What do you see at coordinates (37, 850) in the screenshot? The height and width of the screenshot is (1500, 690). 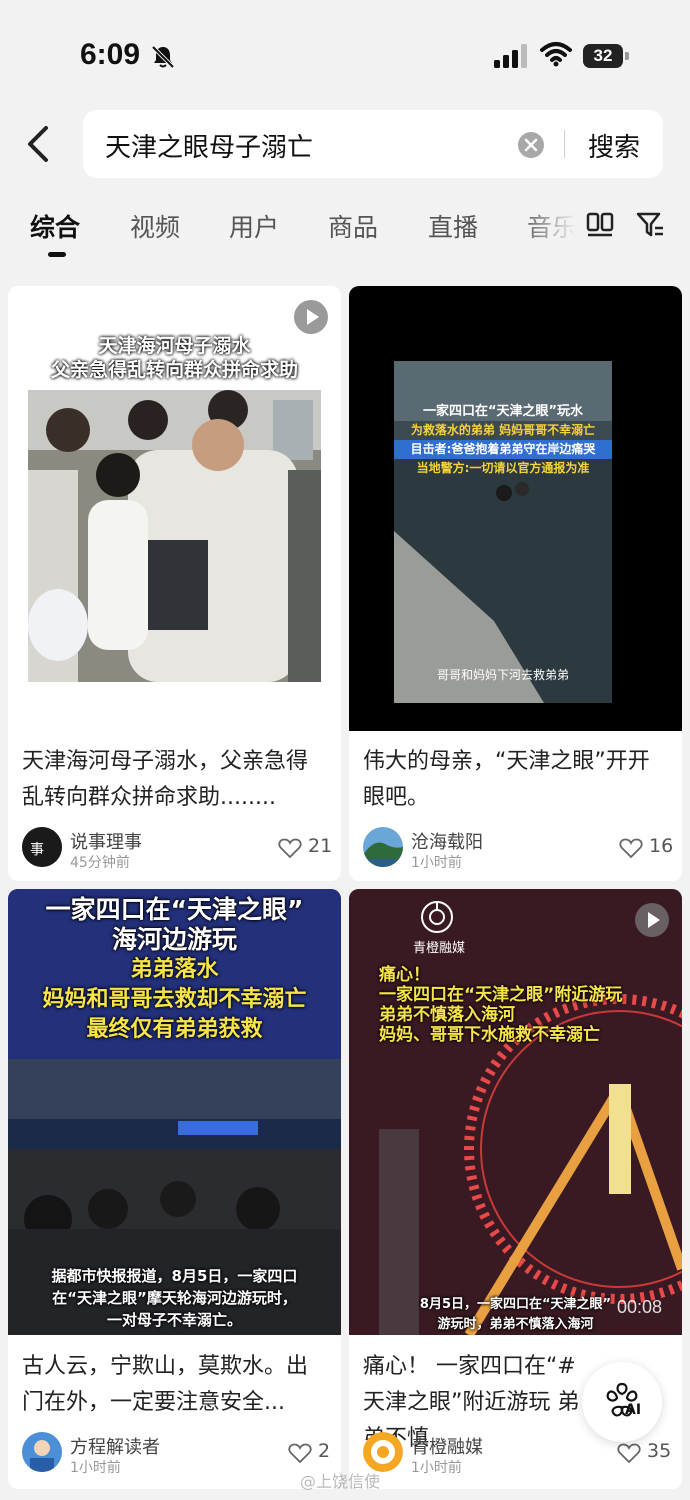 I see `svg-text: 事` at bounding box center [37, 850].